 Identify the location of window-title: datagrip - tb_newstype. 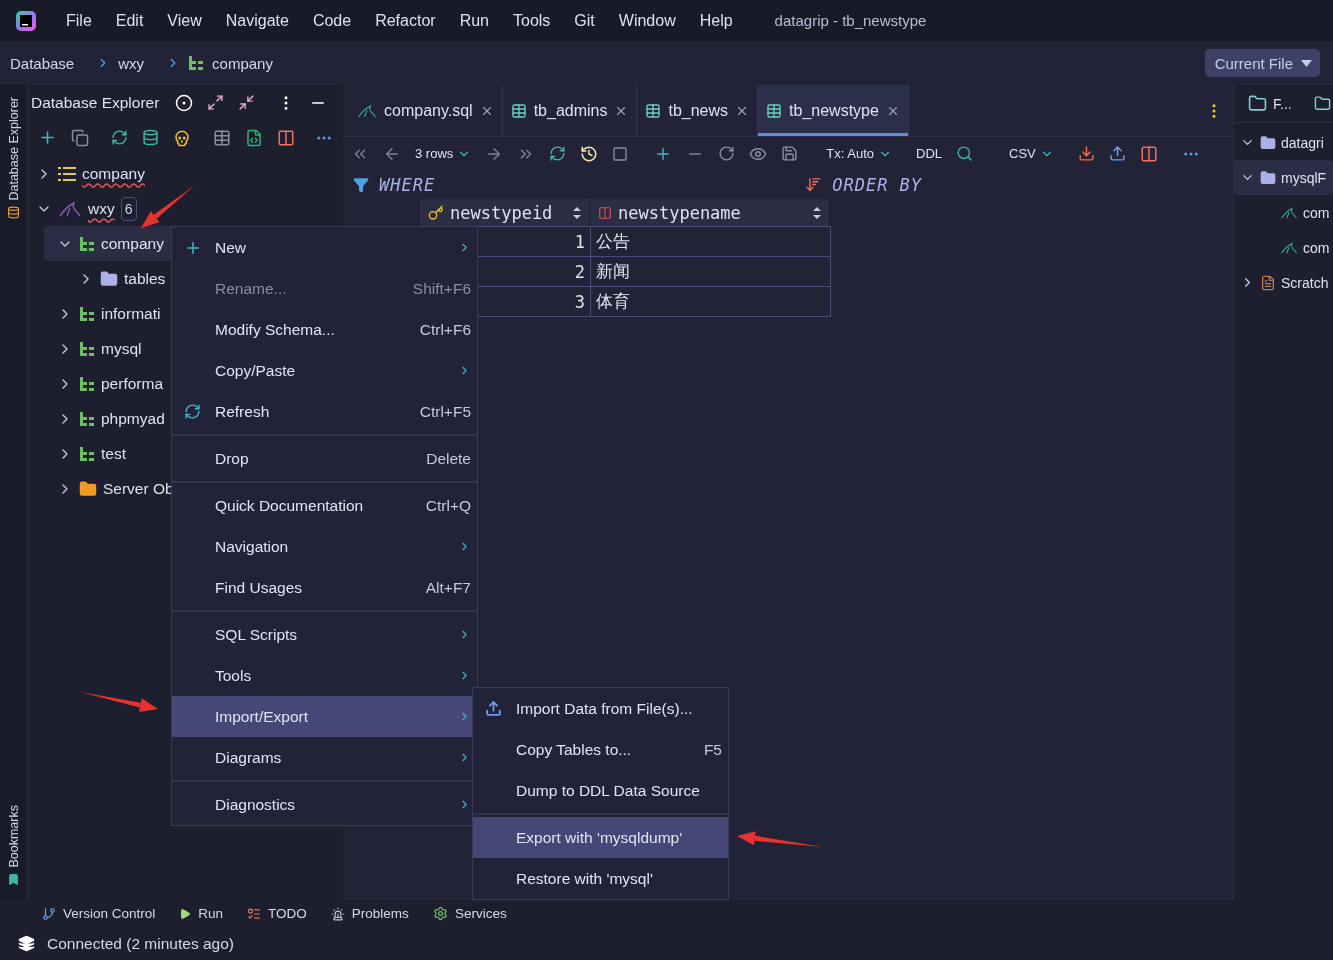
(850, 20).